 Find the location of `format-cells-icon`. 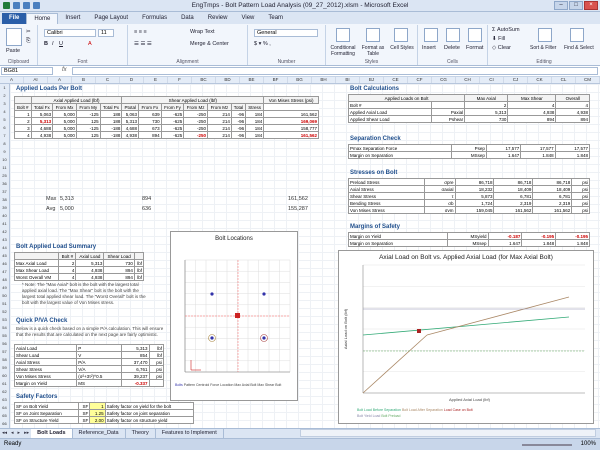

format-cells-icon is located at coordinates (475, 35).